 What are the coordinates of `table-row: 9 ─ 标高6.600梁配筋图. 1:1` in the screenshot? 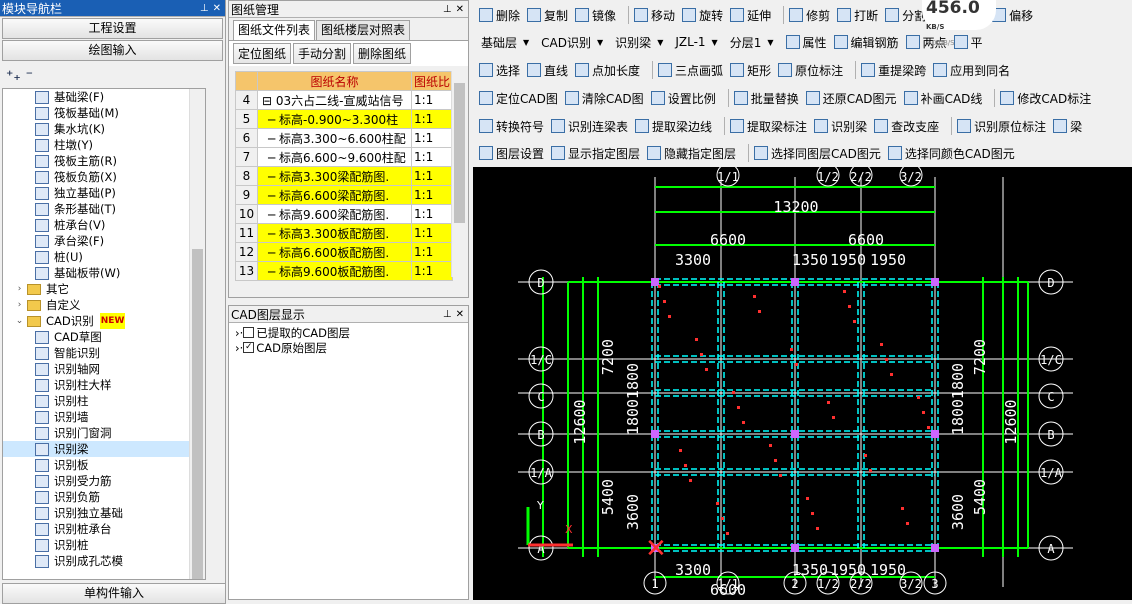 It's located at (344, 195).